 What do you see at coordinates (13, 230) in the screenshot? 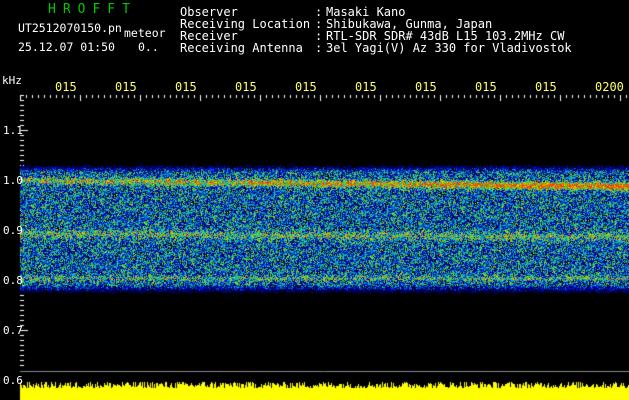
I see `y-tick-label: 0.9` at bounding box center [13, 230].